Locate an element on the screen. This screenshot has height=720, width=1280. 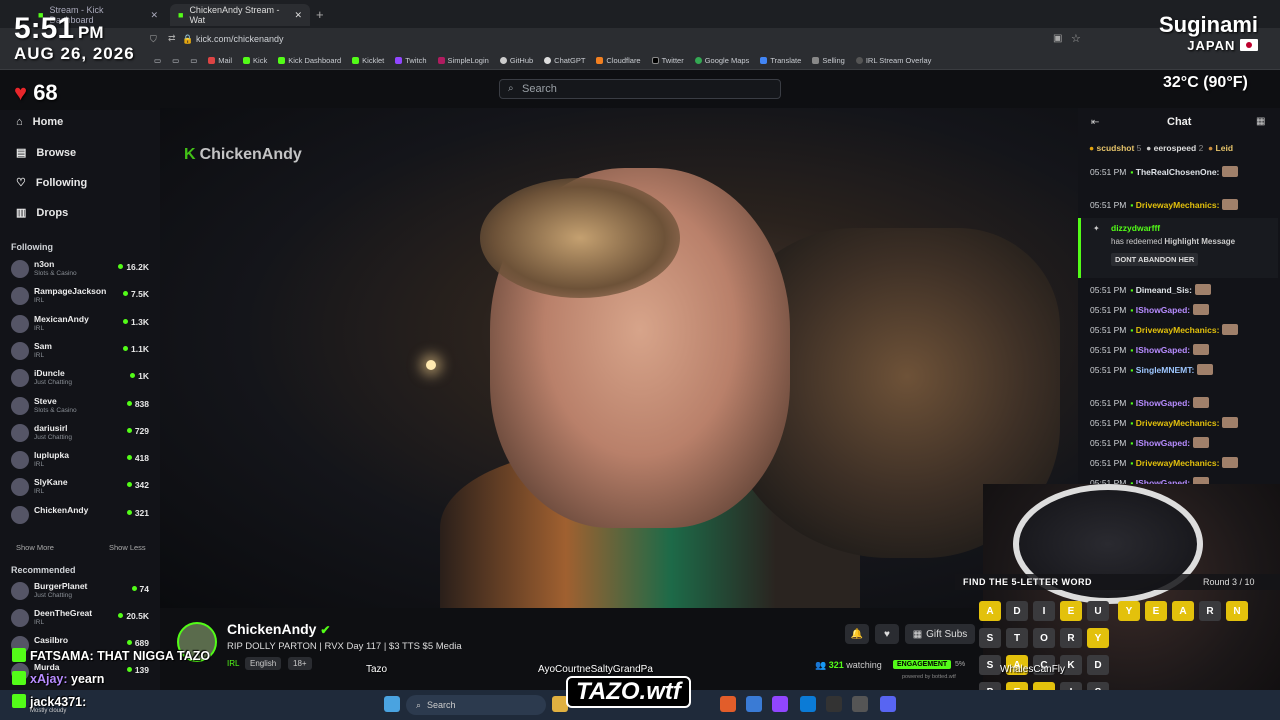
channel-list-item: ChickenAndy 321 is located at coordinates (81, 516).